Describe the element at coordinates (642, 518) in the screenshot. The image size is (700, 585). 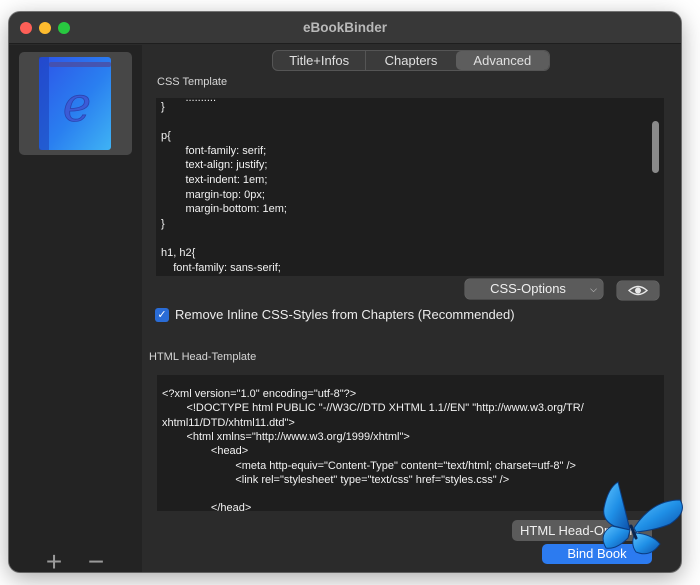
I see `butterfly-icon` at that location.